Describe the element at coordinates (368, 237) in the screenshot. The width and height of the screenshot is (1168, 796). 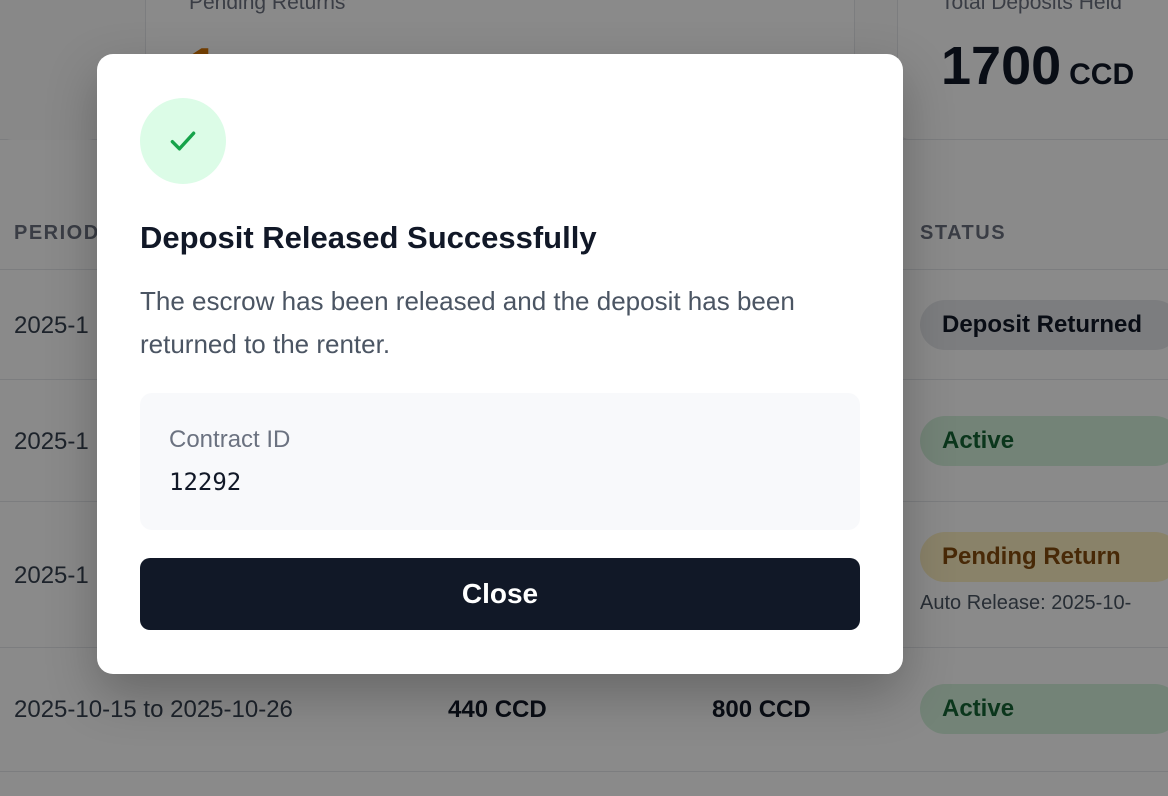
I see `dialog-title: Deposit Released Successfully` at that location.